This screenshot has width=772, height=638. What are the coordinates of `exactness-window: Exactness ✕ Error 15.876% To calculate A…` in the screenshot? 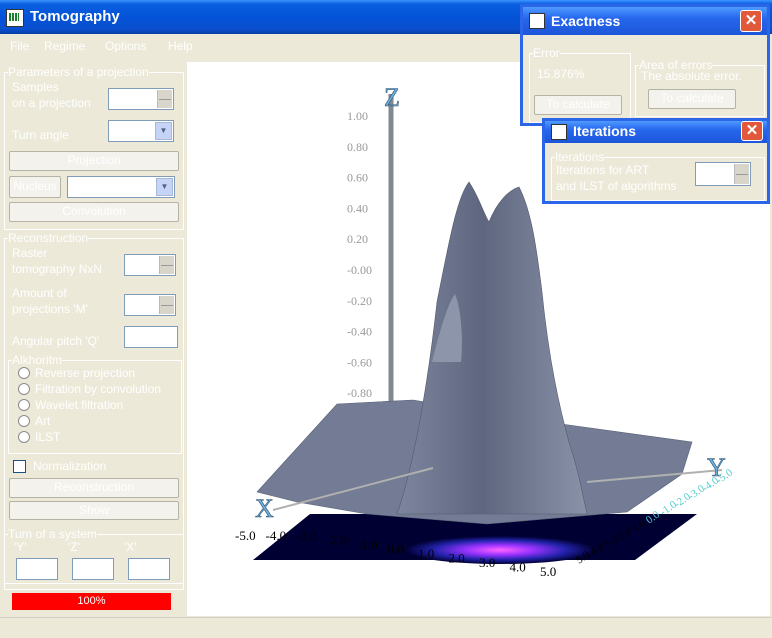 It's located at (645, 65).